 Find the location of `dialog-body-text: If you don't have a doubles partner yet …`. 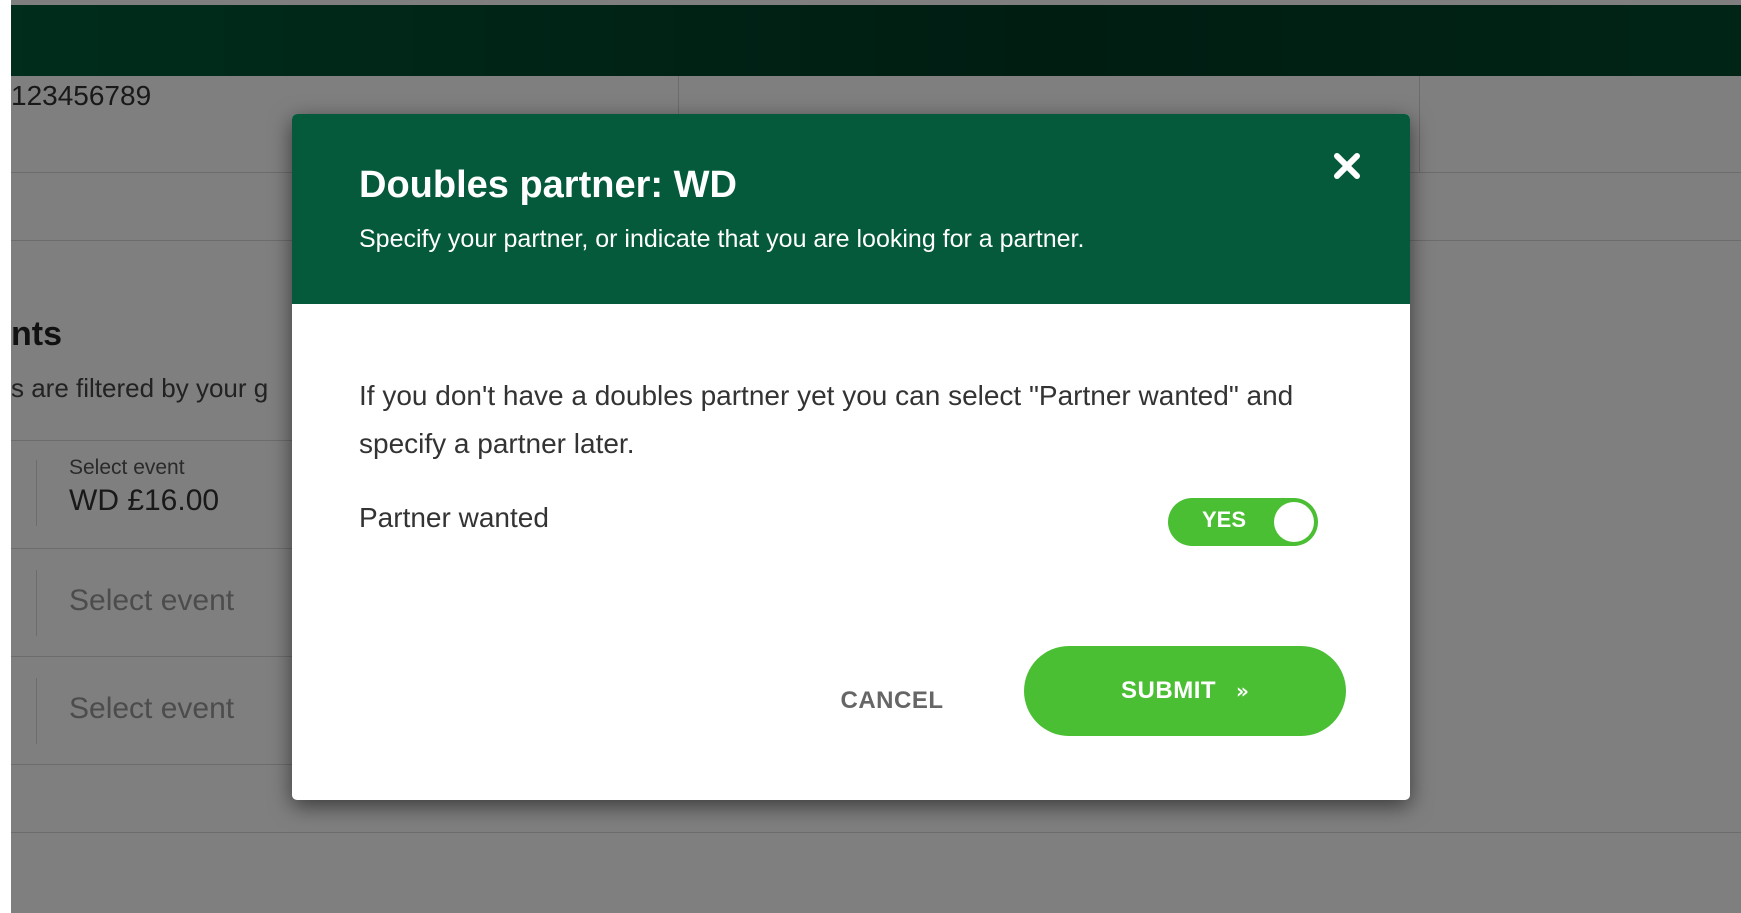

dialog-body-text: If you don't have a doubles partner yet … is located at coordinates (826, 419).